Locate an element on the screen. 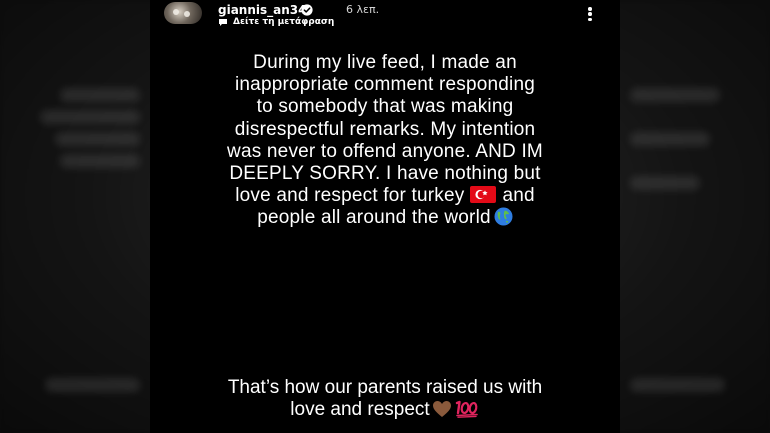 The image size is (770, 433). more-vertical-icon is located at coordinates (590, 15).